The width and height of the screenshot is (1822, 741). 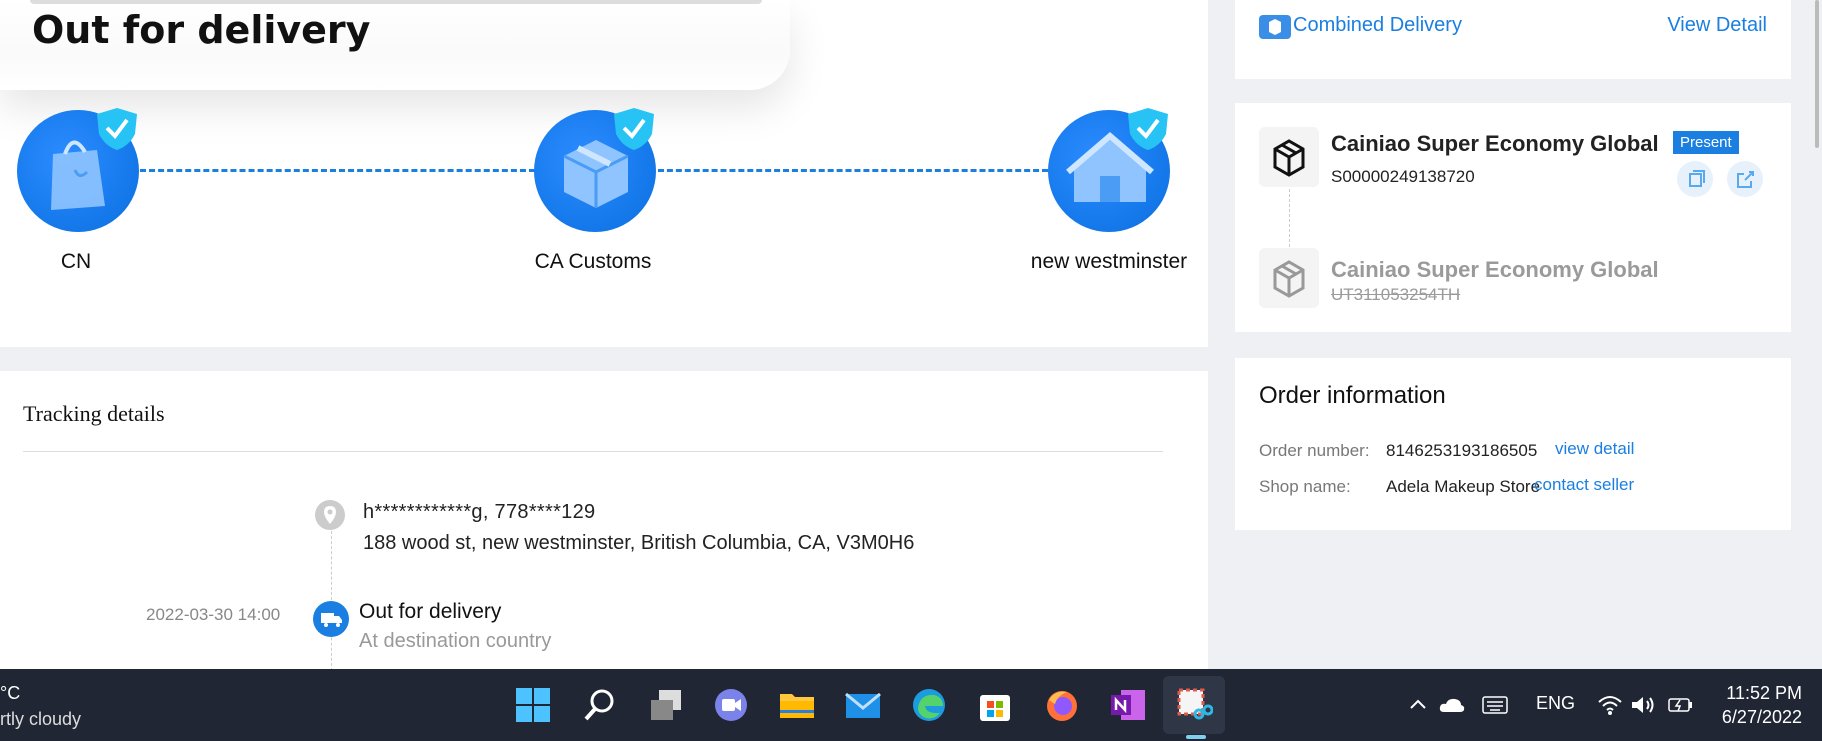 What do you see at coordinates (600, 705) in the screenshot?
I see `search-icon` at bounding box center [600, 705].